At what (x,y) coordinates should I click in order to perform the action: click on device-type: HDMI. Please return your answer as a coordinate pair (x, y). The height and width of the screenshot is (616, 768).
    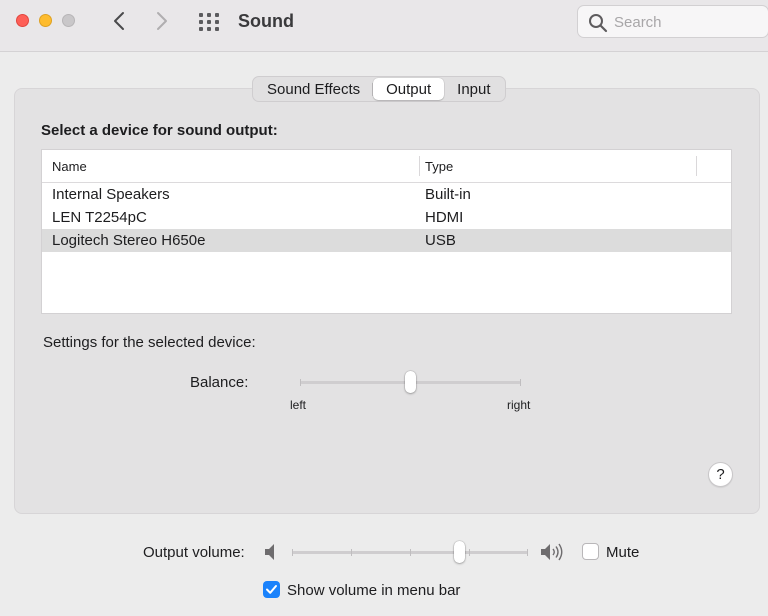
    Looking at the image, I should click on (444, 217).